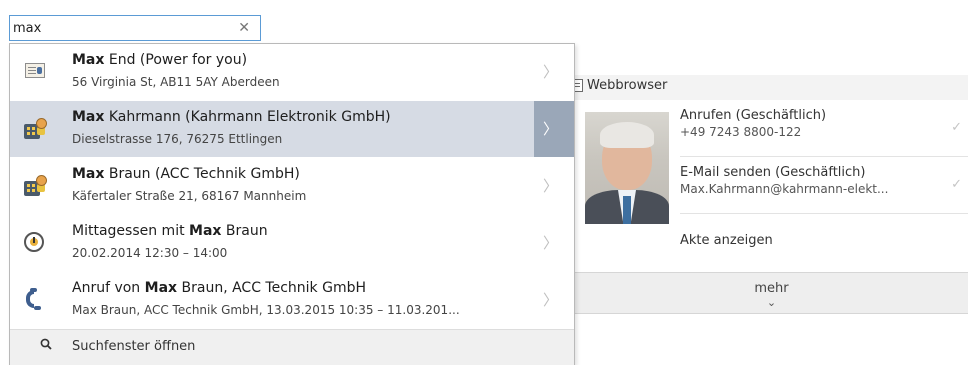  Describe the element at coordinates (244, 28) in the screenshot. I see `clear-search-icon: ✕` at that location.